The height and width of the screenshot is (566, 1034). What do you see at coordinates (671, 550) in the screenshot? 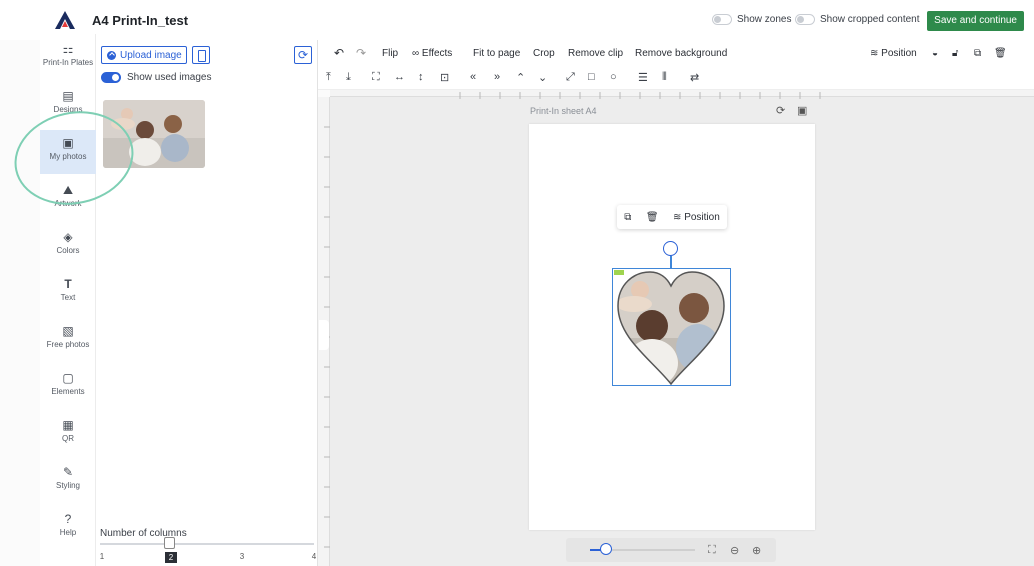
I see `zoom-control: ⛶ ⊖ ⊕` at bounding box center [671, 550].